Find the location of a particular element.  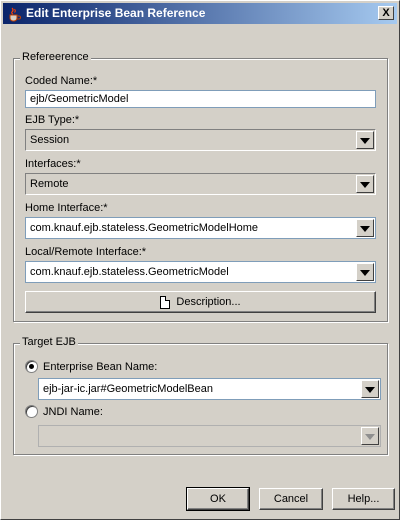

interfaces-label: Interfaces:* is located at coordinates (53, 164).